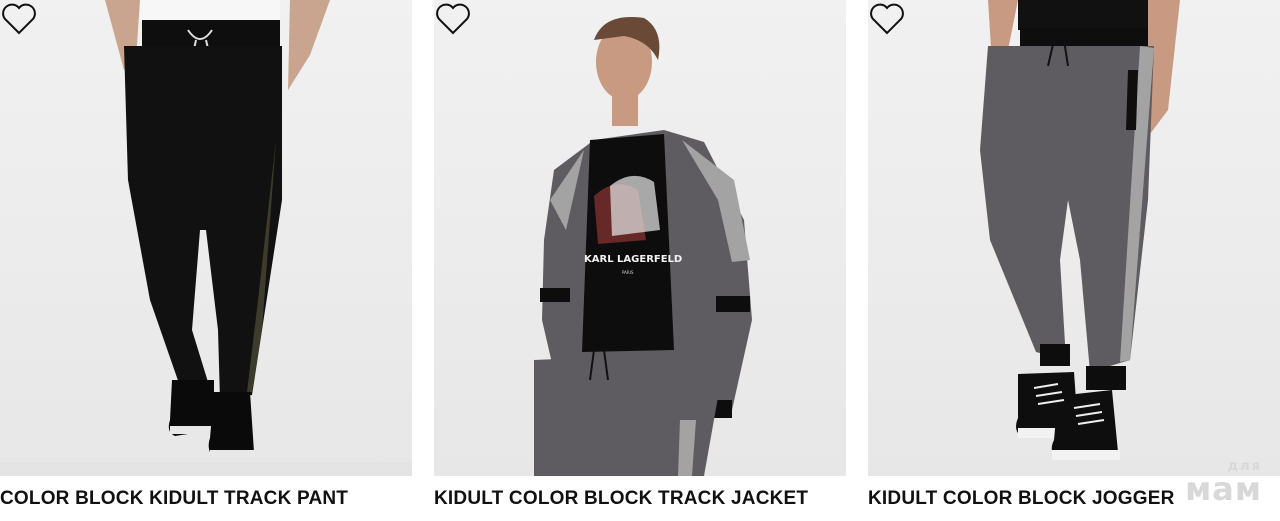 This screenshot has height=521, width=1280. Describe the element at coordinates (628, 272) in the screenshot. I see `shirt-print-subtext: PARIS` at that location.